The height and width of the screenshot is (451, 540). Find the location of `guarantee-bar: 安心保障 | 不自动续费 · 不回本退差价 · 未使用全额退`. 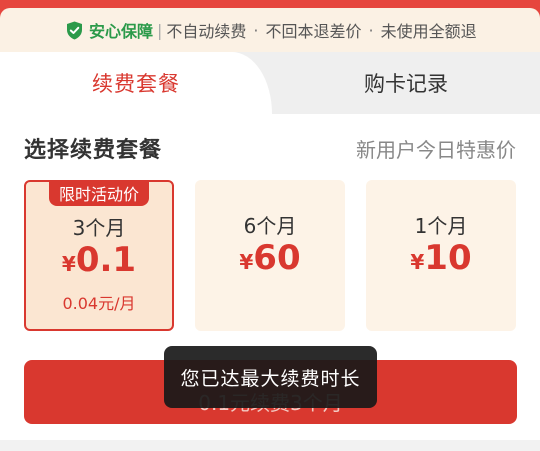

guarantee-bar: 安心保障 | 不自动续费 · 不回本退差价 · 未使用全额退 is located at coordinates (270, 30).